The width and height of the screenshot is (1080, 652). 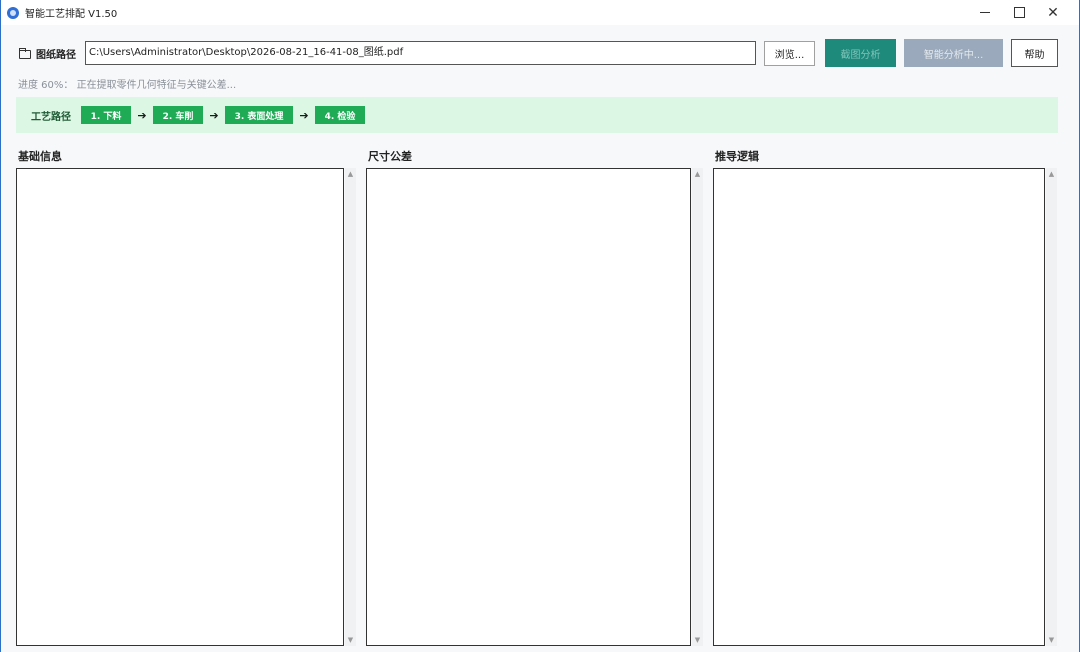 What do you see at coordinates (178, 115) in the screenshot?
I see `route-step-2: 2. 车削` at bounding box center [178, 115].